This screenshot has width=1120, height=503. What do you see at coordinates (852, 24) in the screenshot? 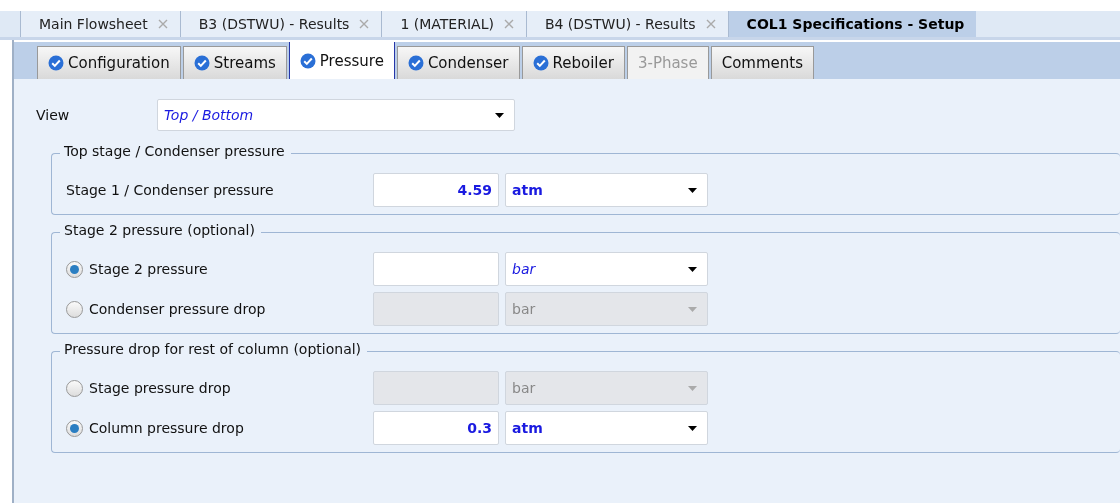
I see `document-tab: COL1 Specifications - Setup` at bounding box center [852, 24].